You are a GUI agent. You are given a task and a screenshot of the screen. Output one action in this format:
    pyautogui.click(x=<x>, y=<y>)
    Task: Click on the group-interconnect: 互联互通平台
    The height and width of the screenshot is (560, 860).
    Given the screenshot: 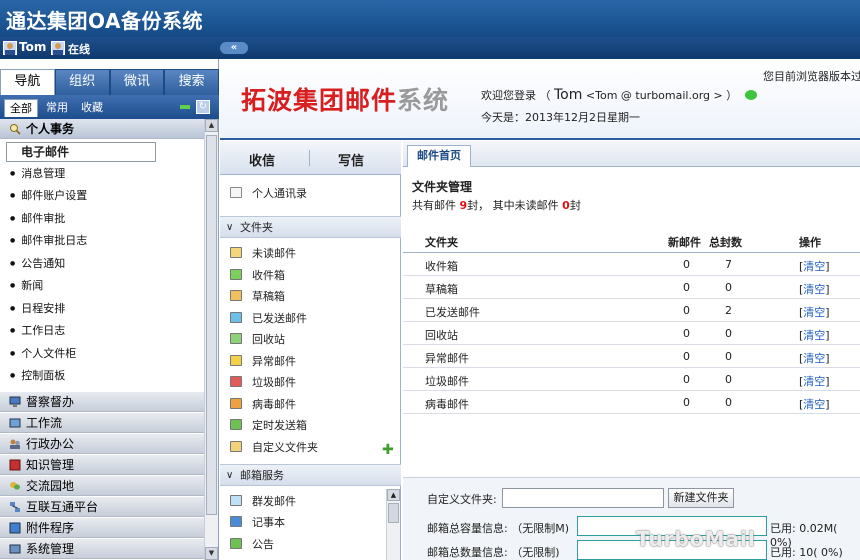 What is the action you would take?
    pyautogui.click(x=102, y=507)
    